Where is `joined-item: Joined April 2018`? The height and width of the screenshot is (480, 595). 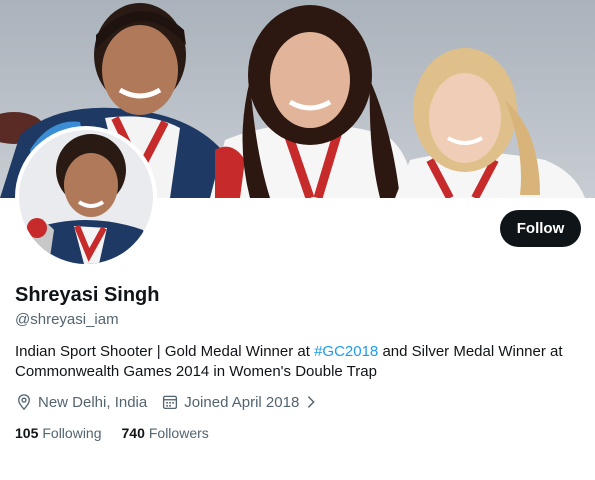 joined-item: Joined April 2018 is located at coordinates (240, 402).